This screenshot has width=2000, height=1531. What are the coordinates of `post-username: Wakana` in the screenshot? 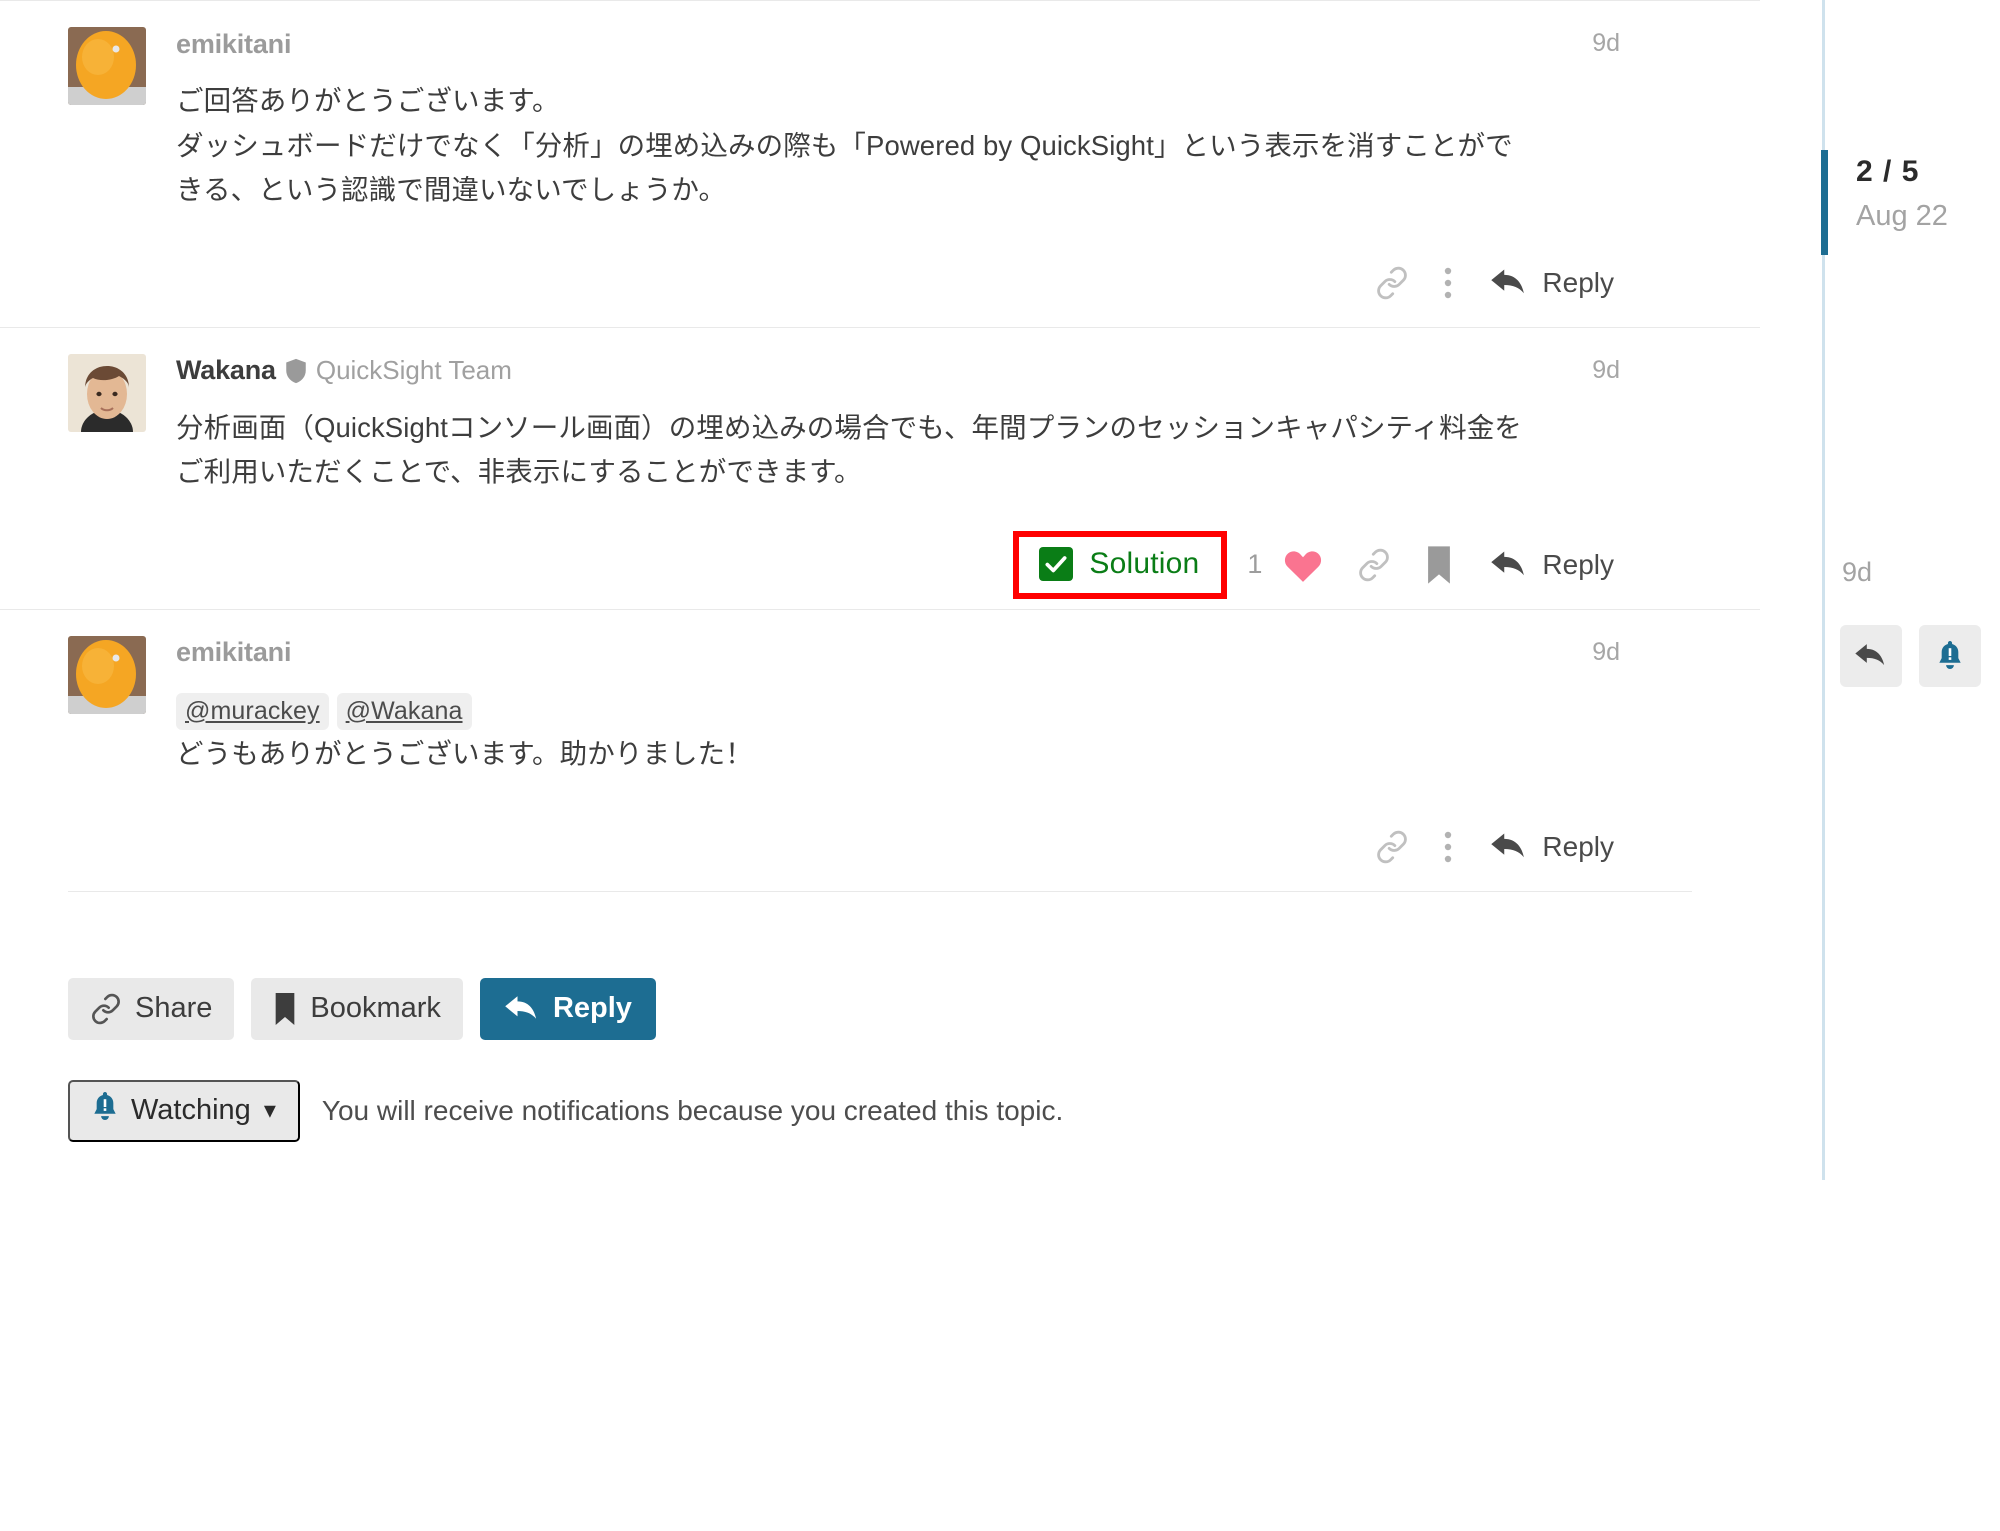 It's located at (226, 370).